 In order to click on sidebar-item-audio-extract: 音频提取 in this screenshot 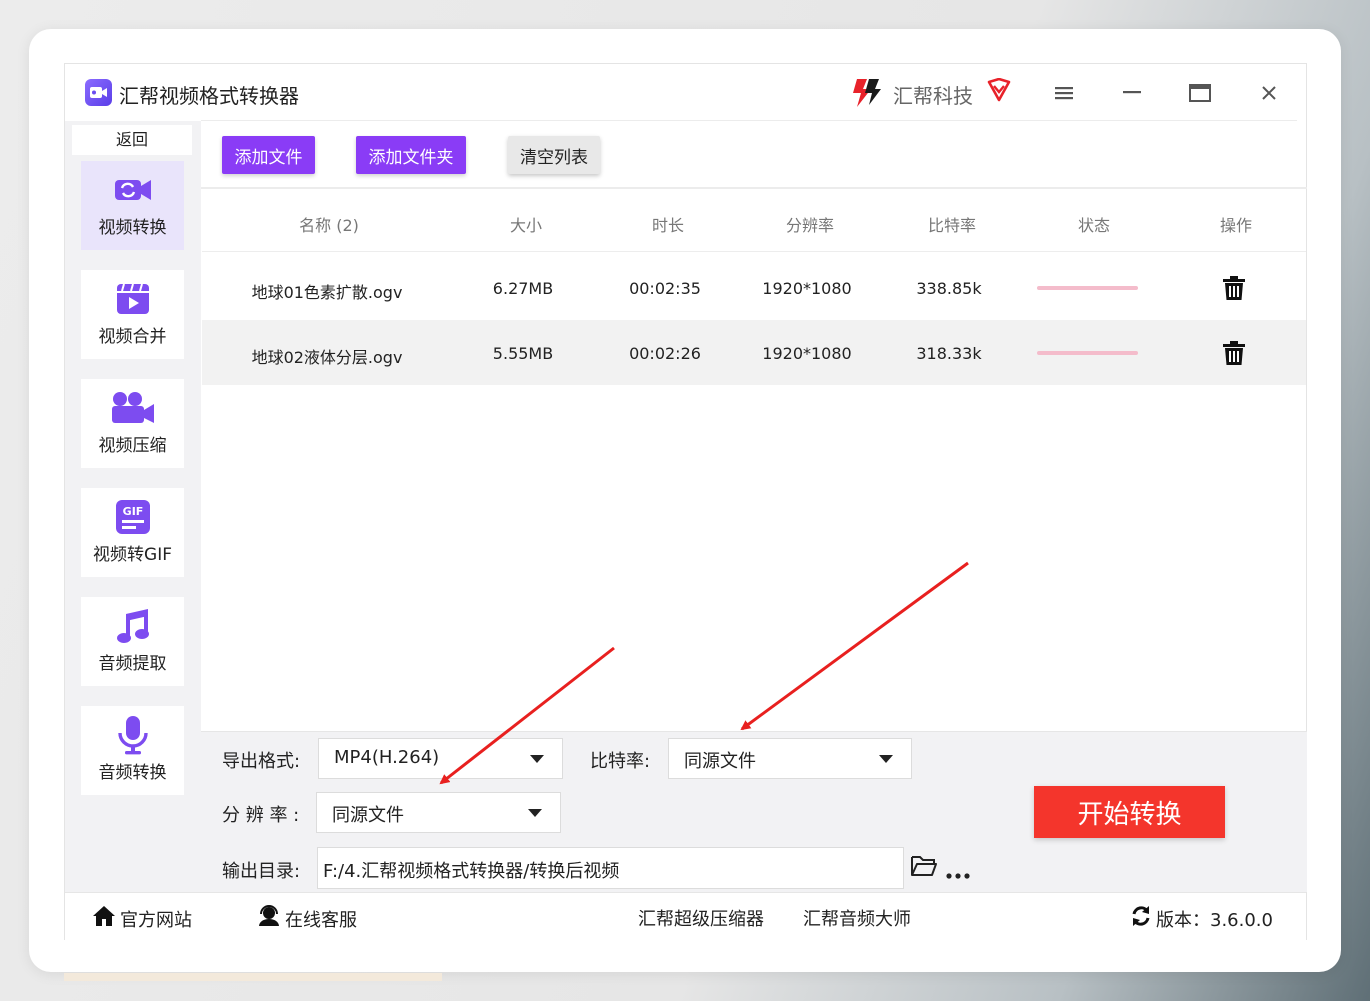, I will do `click(132, 641)`.